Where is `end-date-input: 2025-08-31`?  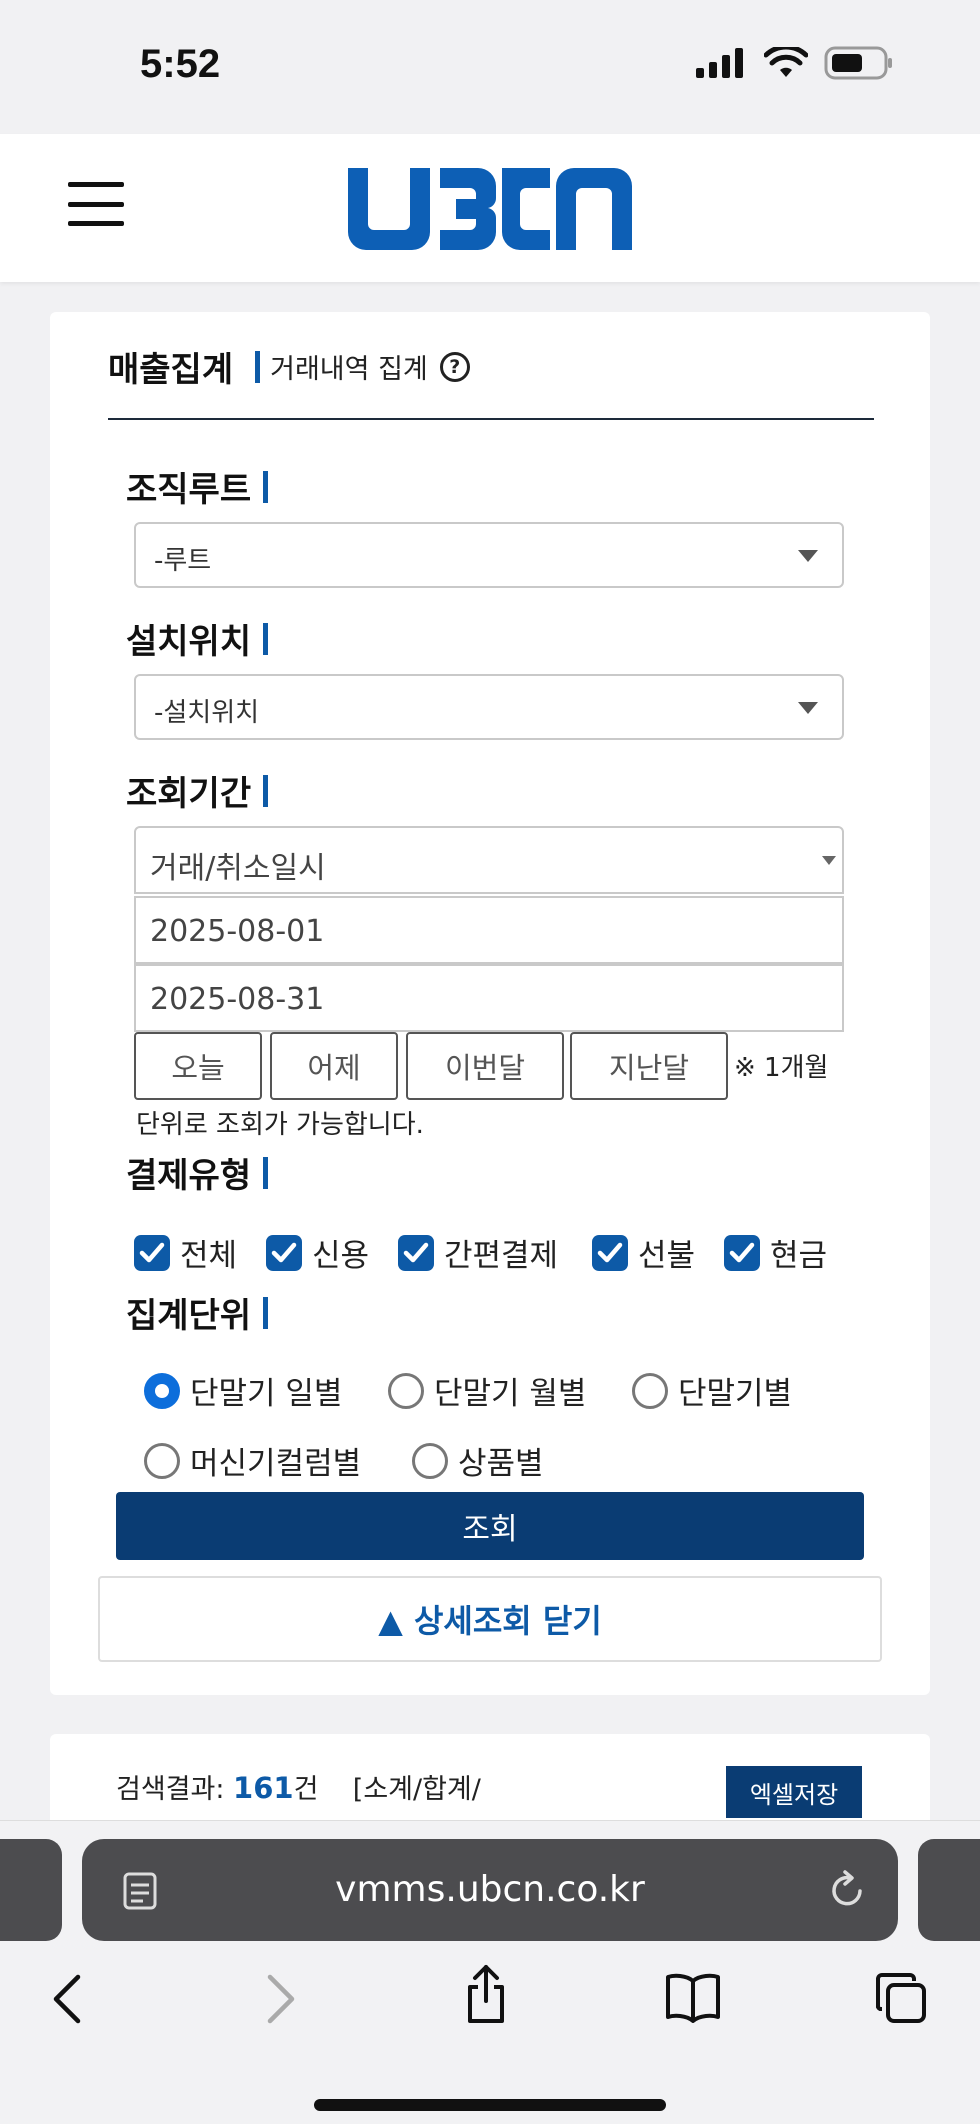
end-date-input: 2025-08-31 is located at coordinates (489, 998).